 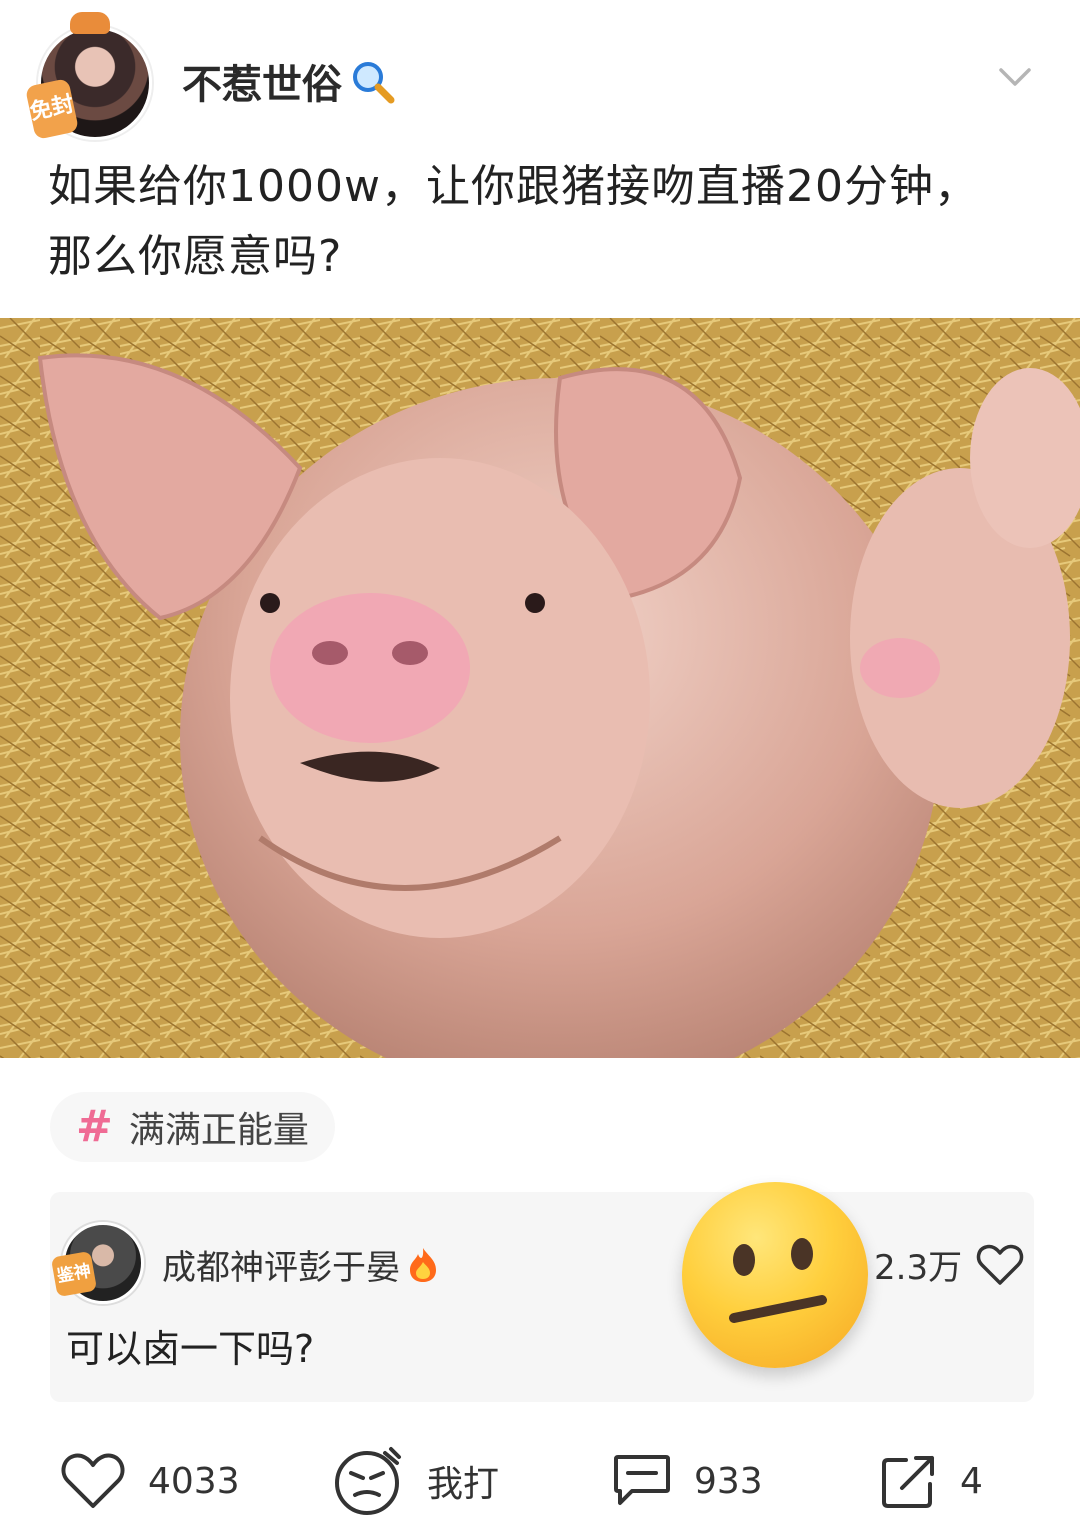 I want to click on commenter-name: 成都神评彭于晏, so click(x=301, y=1264).